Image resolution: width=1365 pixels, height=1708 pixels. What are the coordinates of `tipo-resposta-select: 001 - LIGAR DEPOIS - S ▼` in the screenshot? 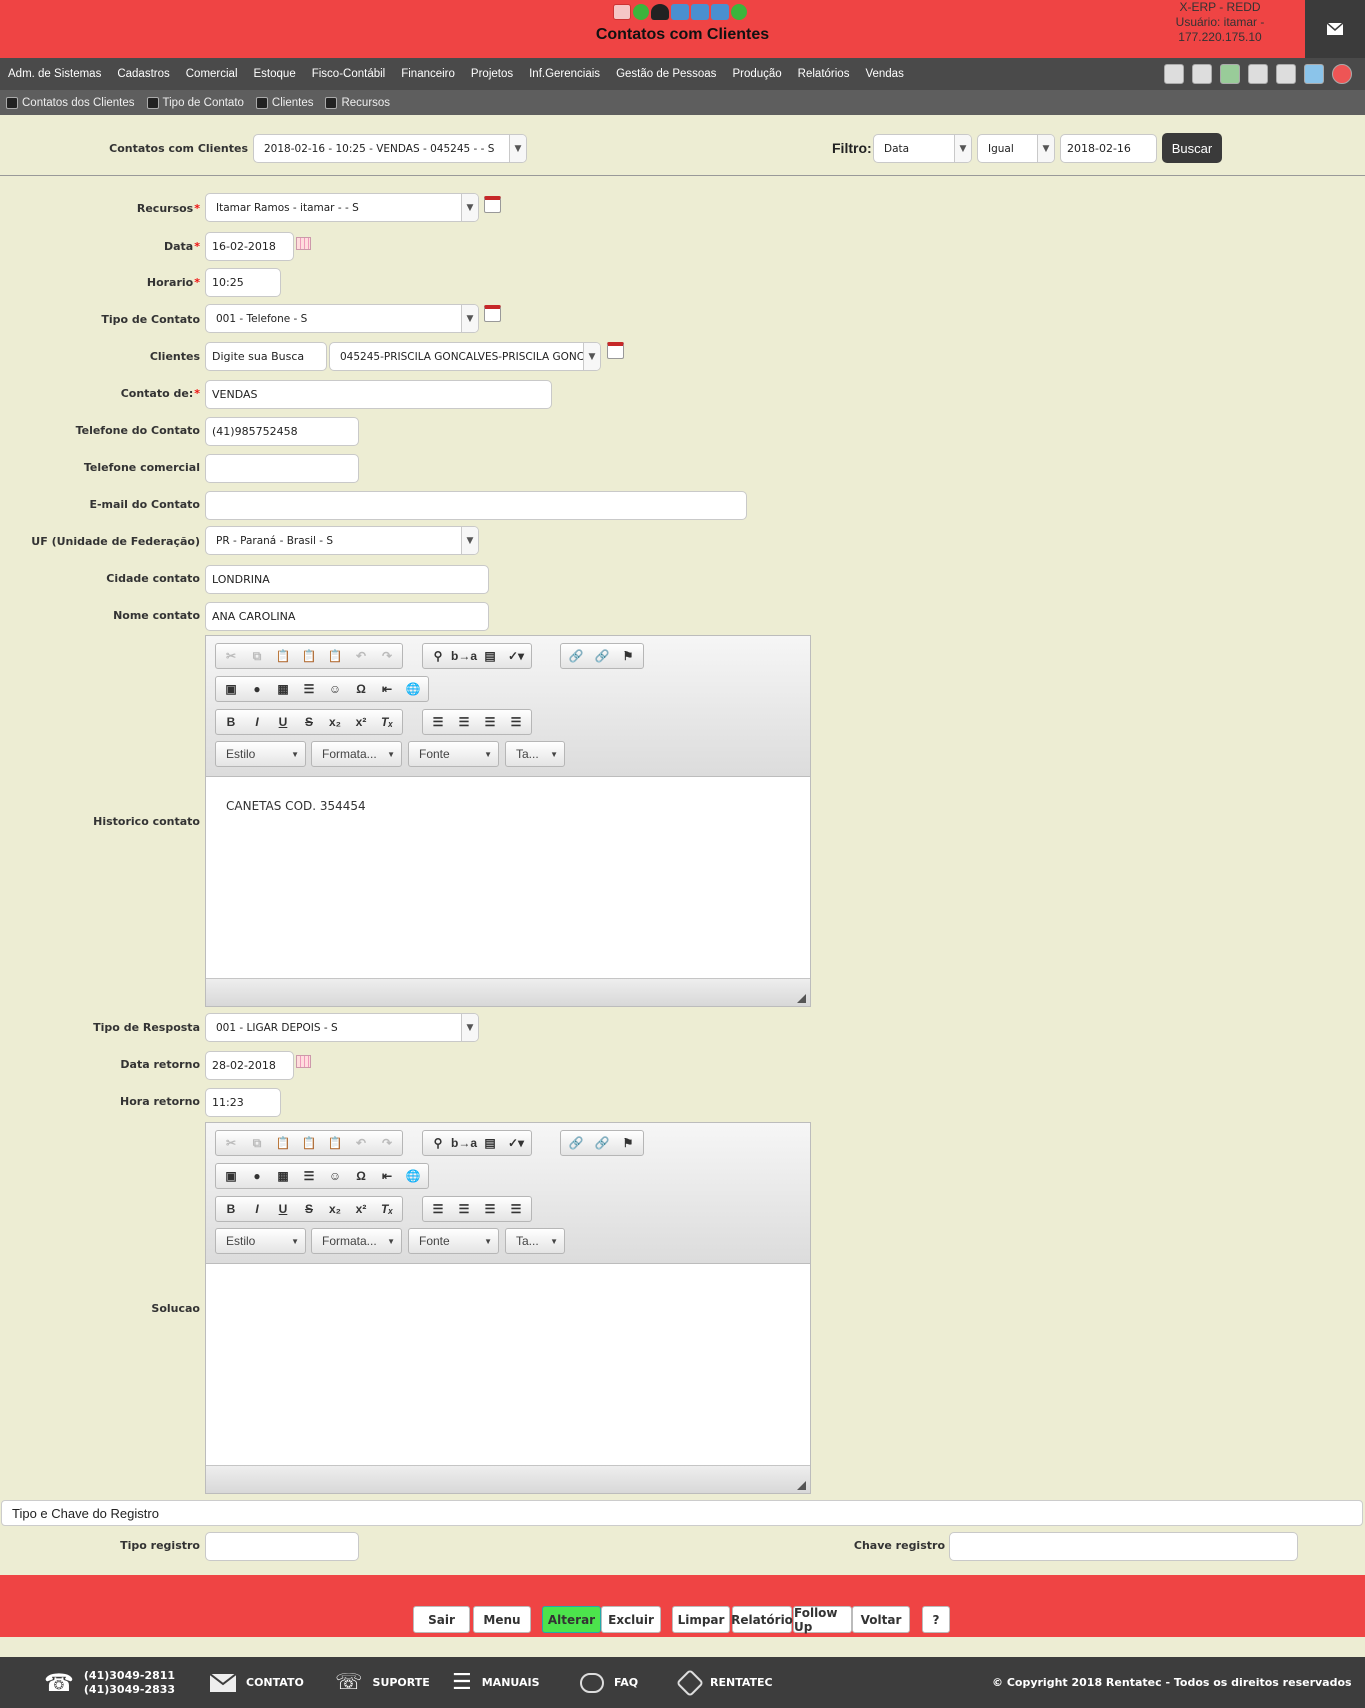 It's located at (342, 1027).